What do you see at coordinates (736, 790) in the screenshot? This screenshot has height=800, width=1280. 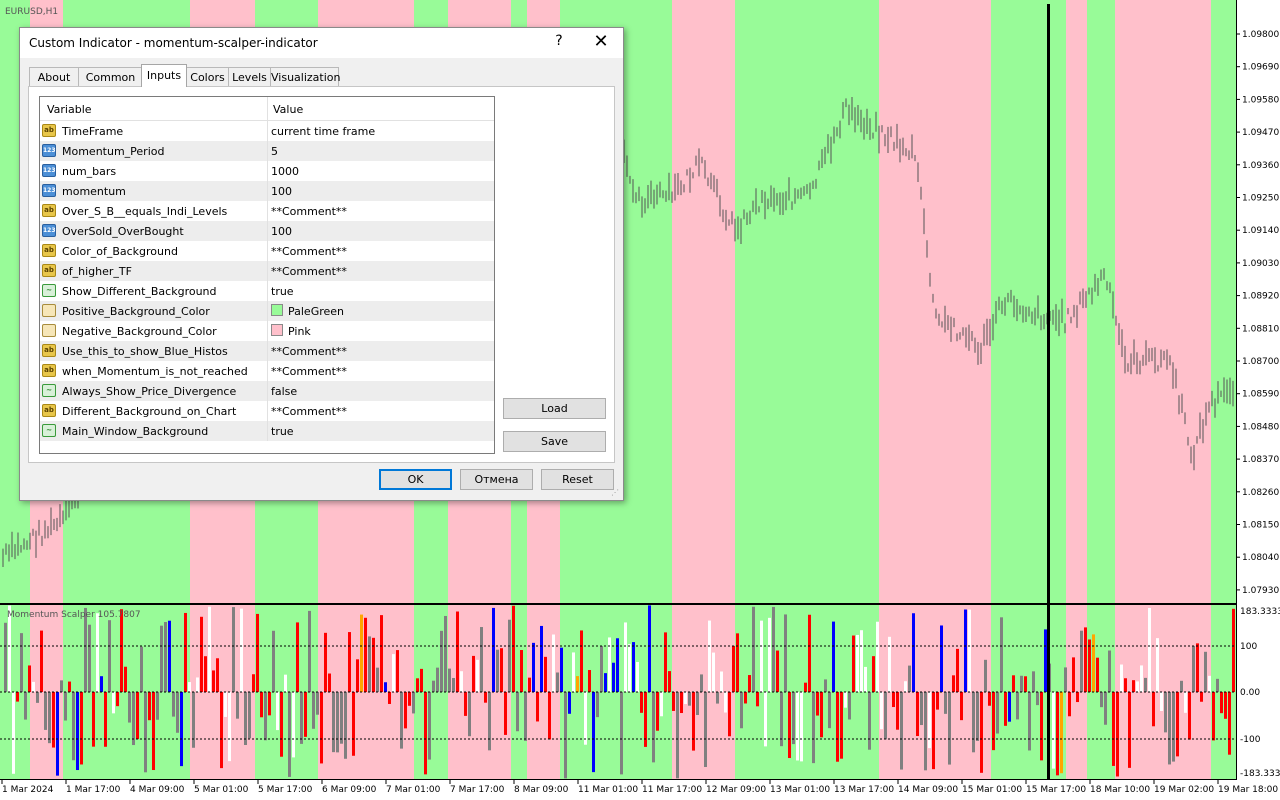 I see `time-tick-label: 12 Mar 09:00` at bounding box center [736, 790].